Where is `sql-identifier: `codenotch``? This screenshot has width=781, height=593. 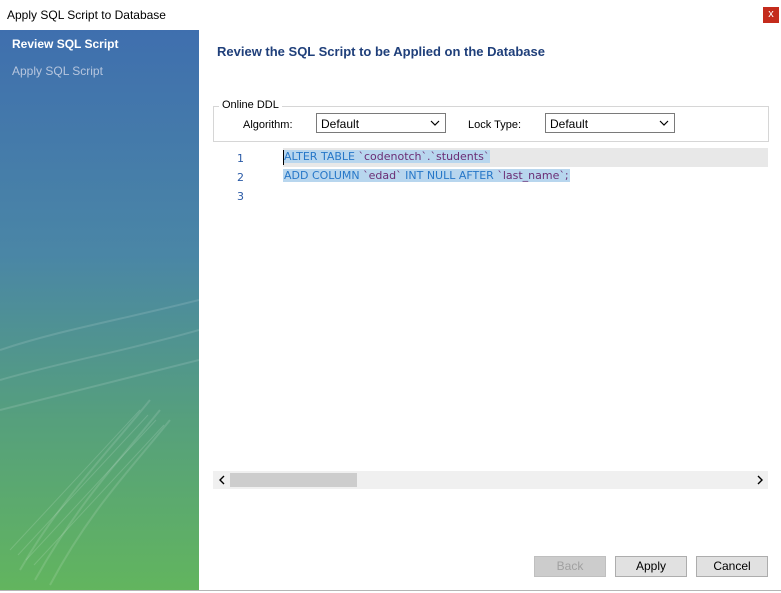
sql-identifier: `codenotch` is located at coordinates (393, 156).